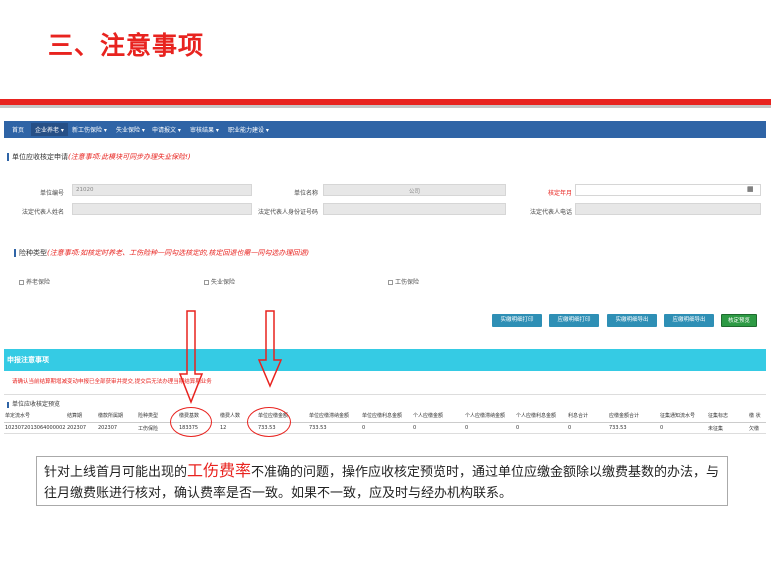 The width and height of the screenshot is (771, 577). What do you see at coordinates (126, 45) in the screenshot?
I see `slide-title: 三、注意事项` at bounding box center [126, 45].